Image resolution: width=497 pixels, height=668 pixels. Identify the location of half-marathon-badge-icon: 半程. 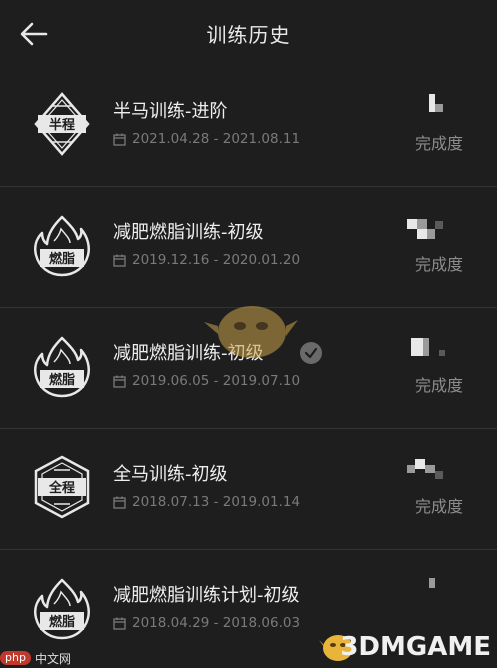
(62, 124).